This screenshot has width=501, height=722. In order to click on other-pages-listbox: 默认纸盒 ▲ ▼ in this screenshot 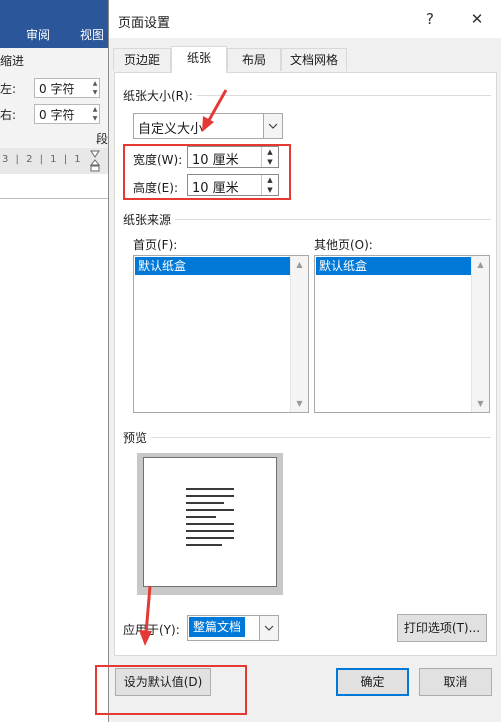, I will do `click(402, 334)`.